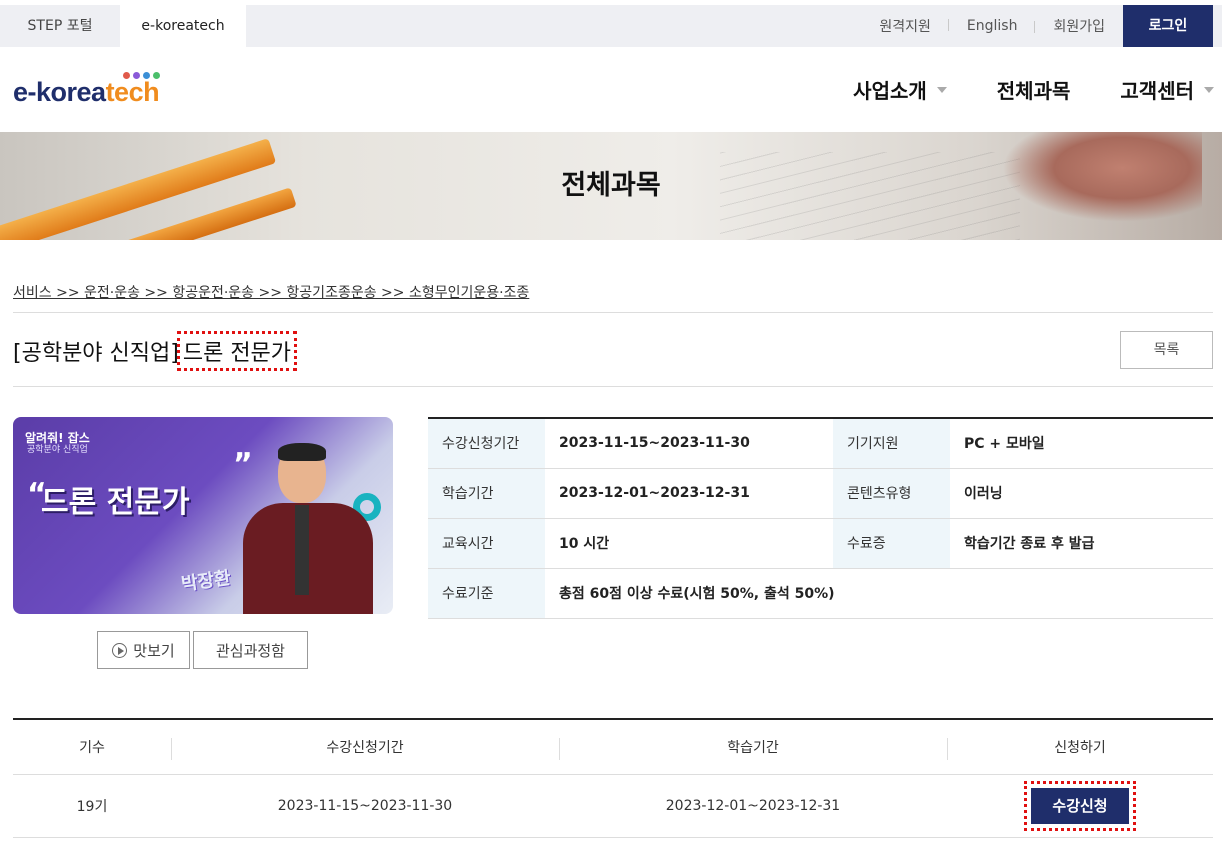  Describe the element at coordinates (92, 806) in the screenshot. I see `term-cell: 19기` at that location.